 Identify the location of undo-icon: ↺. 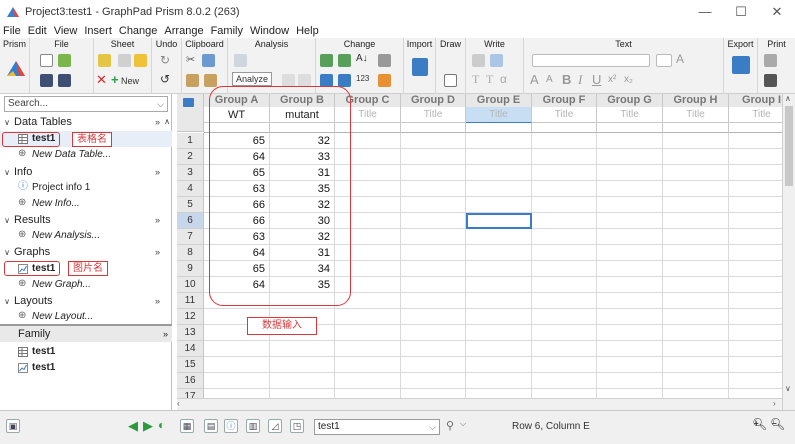
(165, 79).